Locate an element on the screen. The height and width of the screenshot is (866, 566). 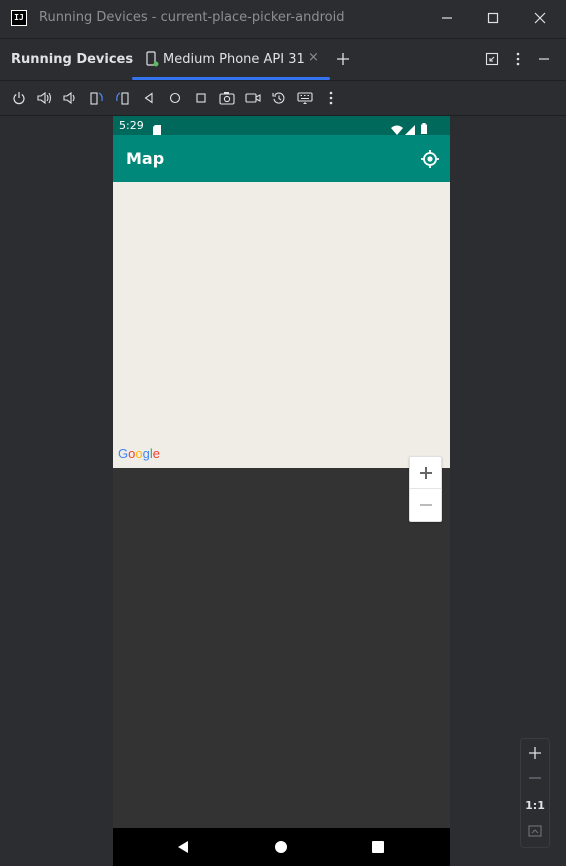
status-bar: 5:29 is located at coordinates (281, 125).